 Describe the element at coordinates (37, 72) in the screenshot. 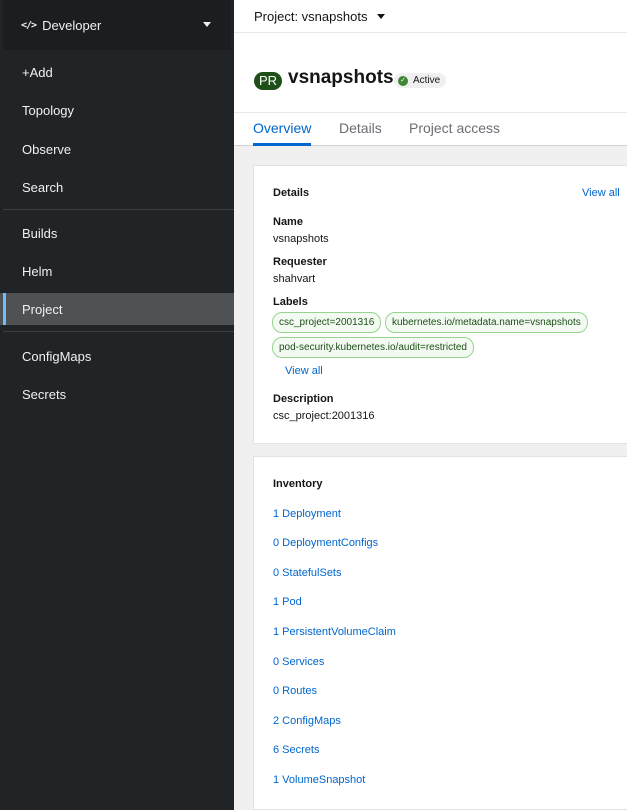

I see `sidebar-item-label: +Add` at that location.